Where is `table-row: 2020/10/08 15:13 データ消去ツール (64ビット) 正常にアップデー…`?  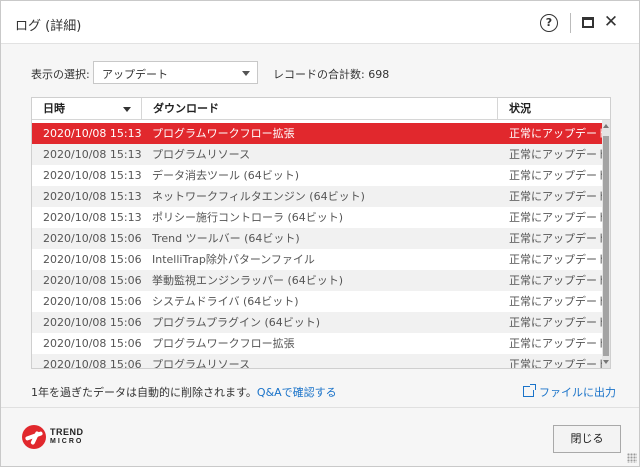
table-row: 2020/10/08 15:13 データ消去ツール (64ビット) 正常にアップデー… is located at coordinates (317, 175).